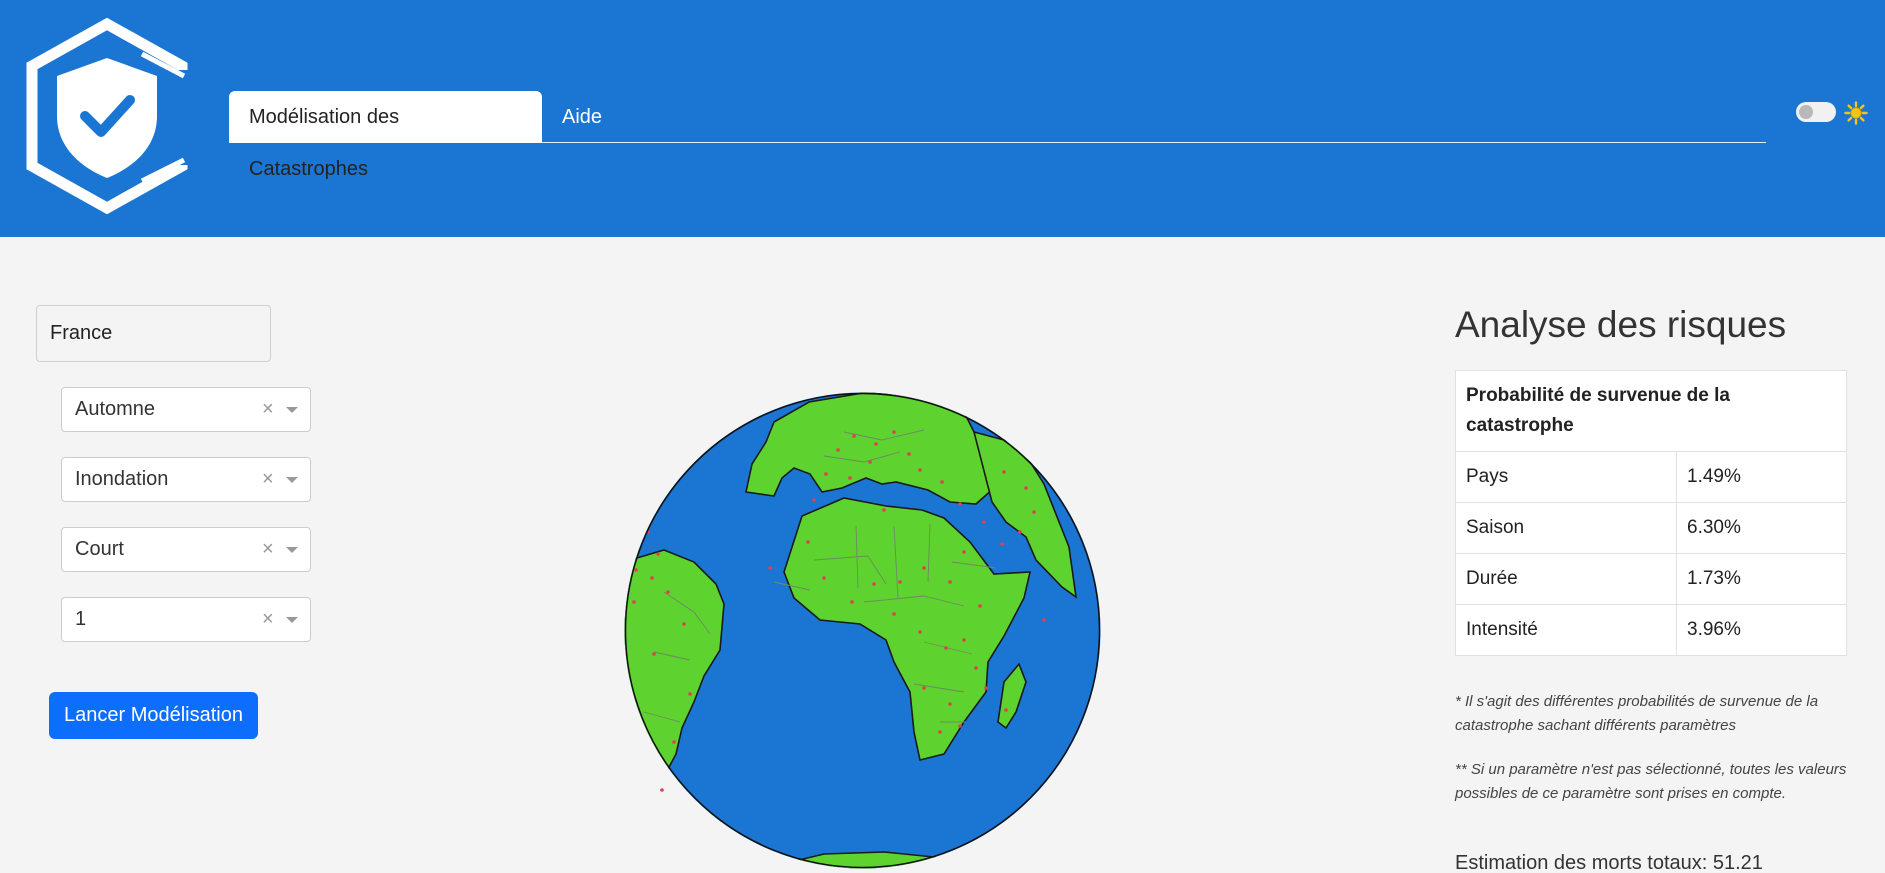 Image resolution: width=1885 pixels, height=873 pixels. What do you see at coordinates (1761, 528) in the screenshot?
I see `row-value: 6.30%` at bounding box center [1761, 528].